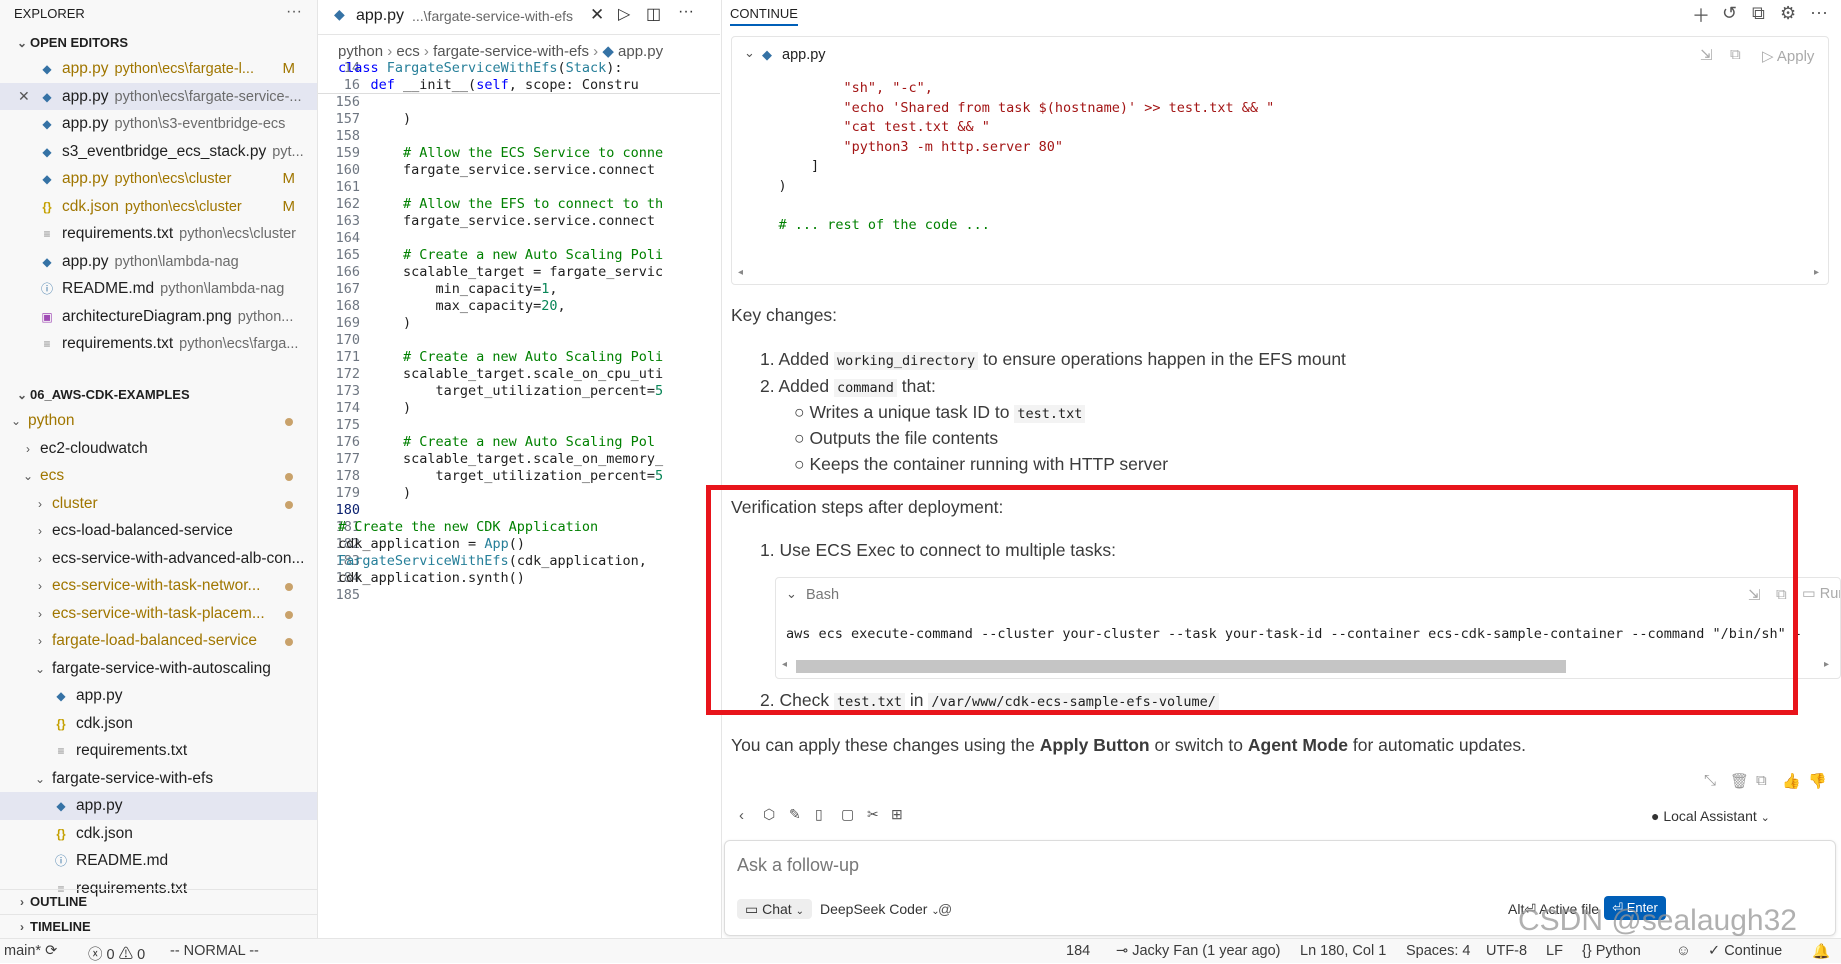  Describe the element at coordinates (40, 503) in the screenshot. I see `chevron-right-icon: ›` at that location.